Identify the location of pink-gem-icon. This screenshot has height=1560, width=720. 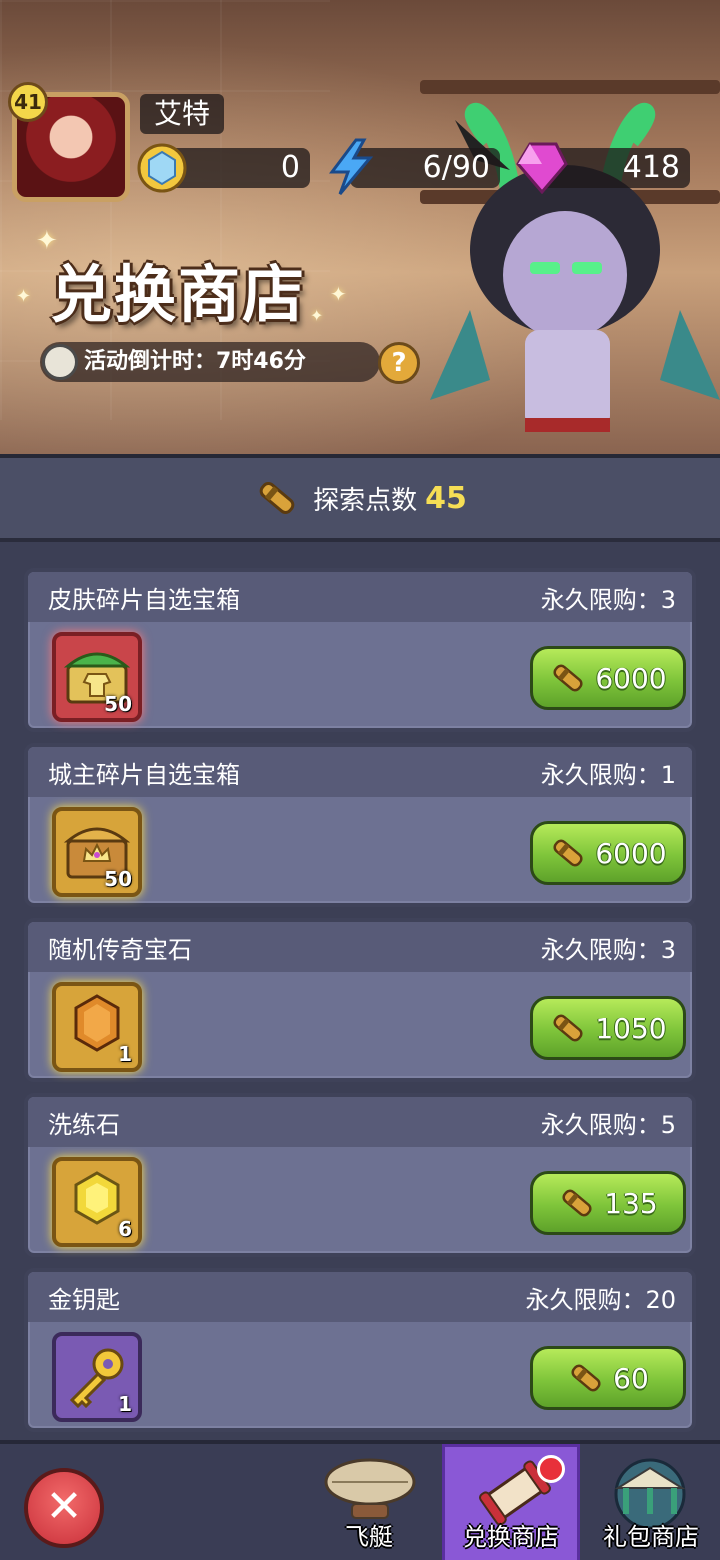
(542, 167).